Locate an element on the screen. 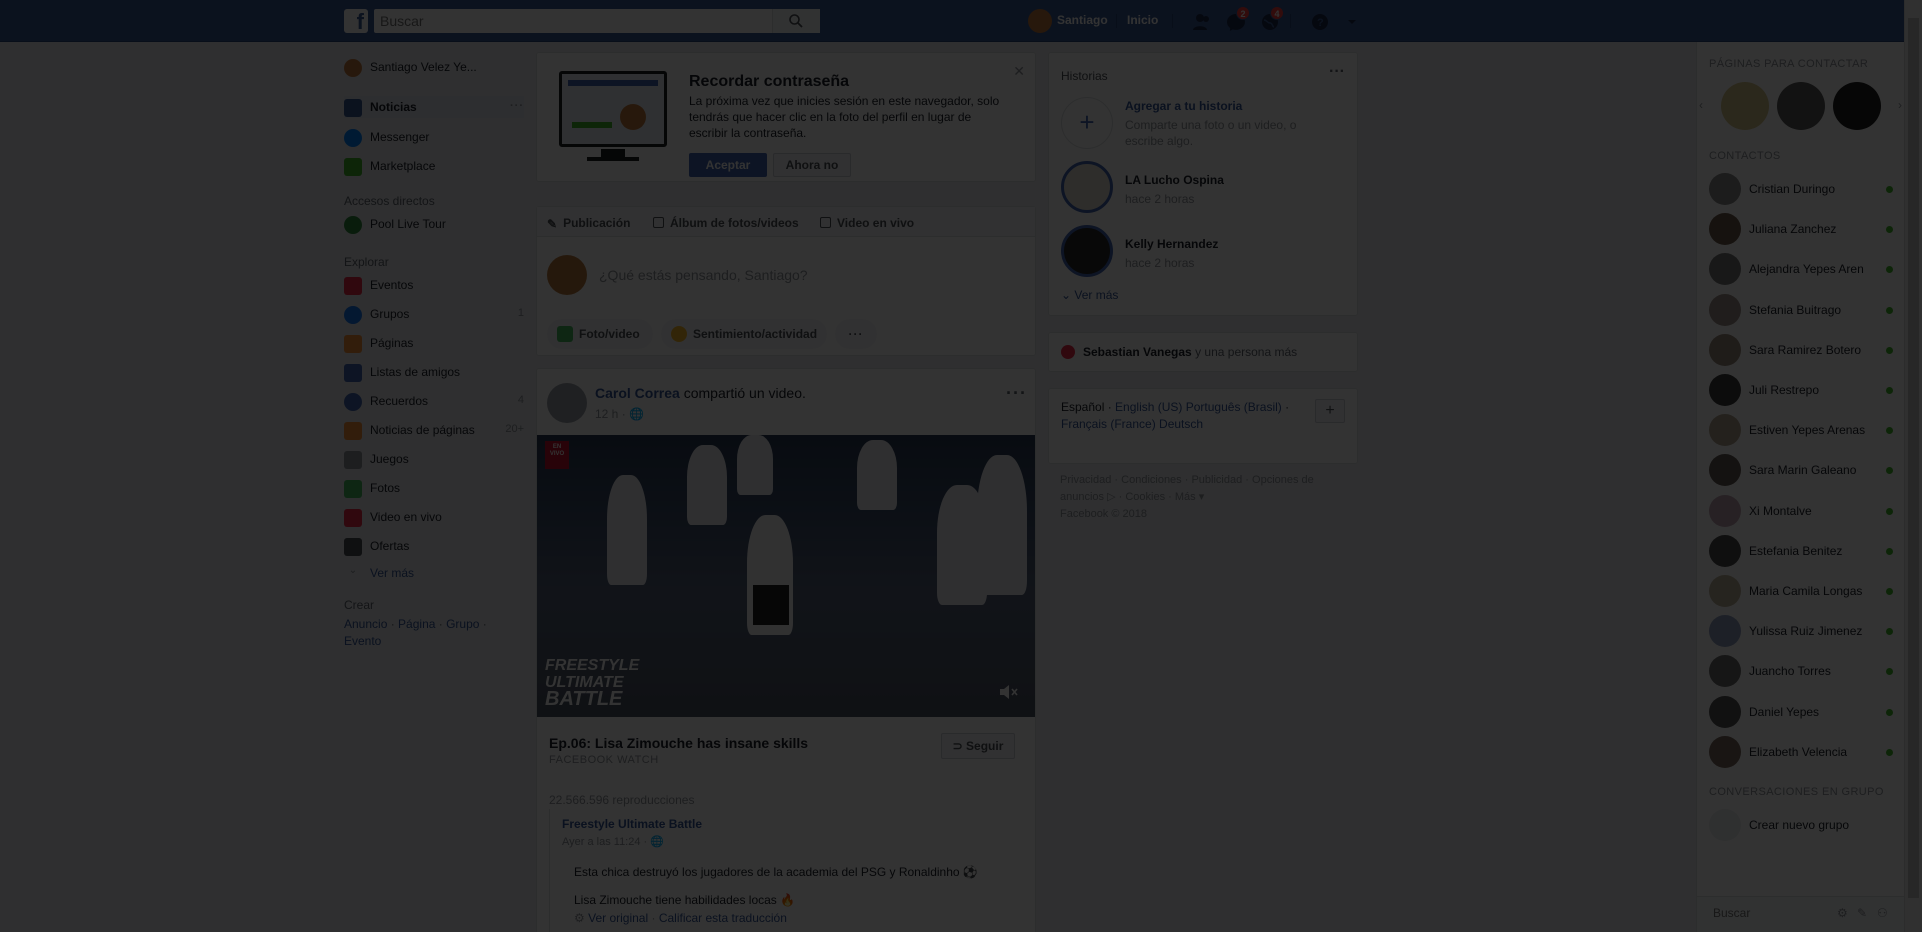 This screenshot has width=1922, height=932. sidebar-item-marketplace: Marketplace is located at coordinates (434, 166).